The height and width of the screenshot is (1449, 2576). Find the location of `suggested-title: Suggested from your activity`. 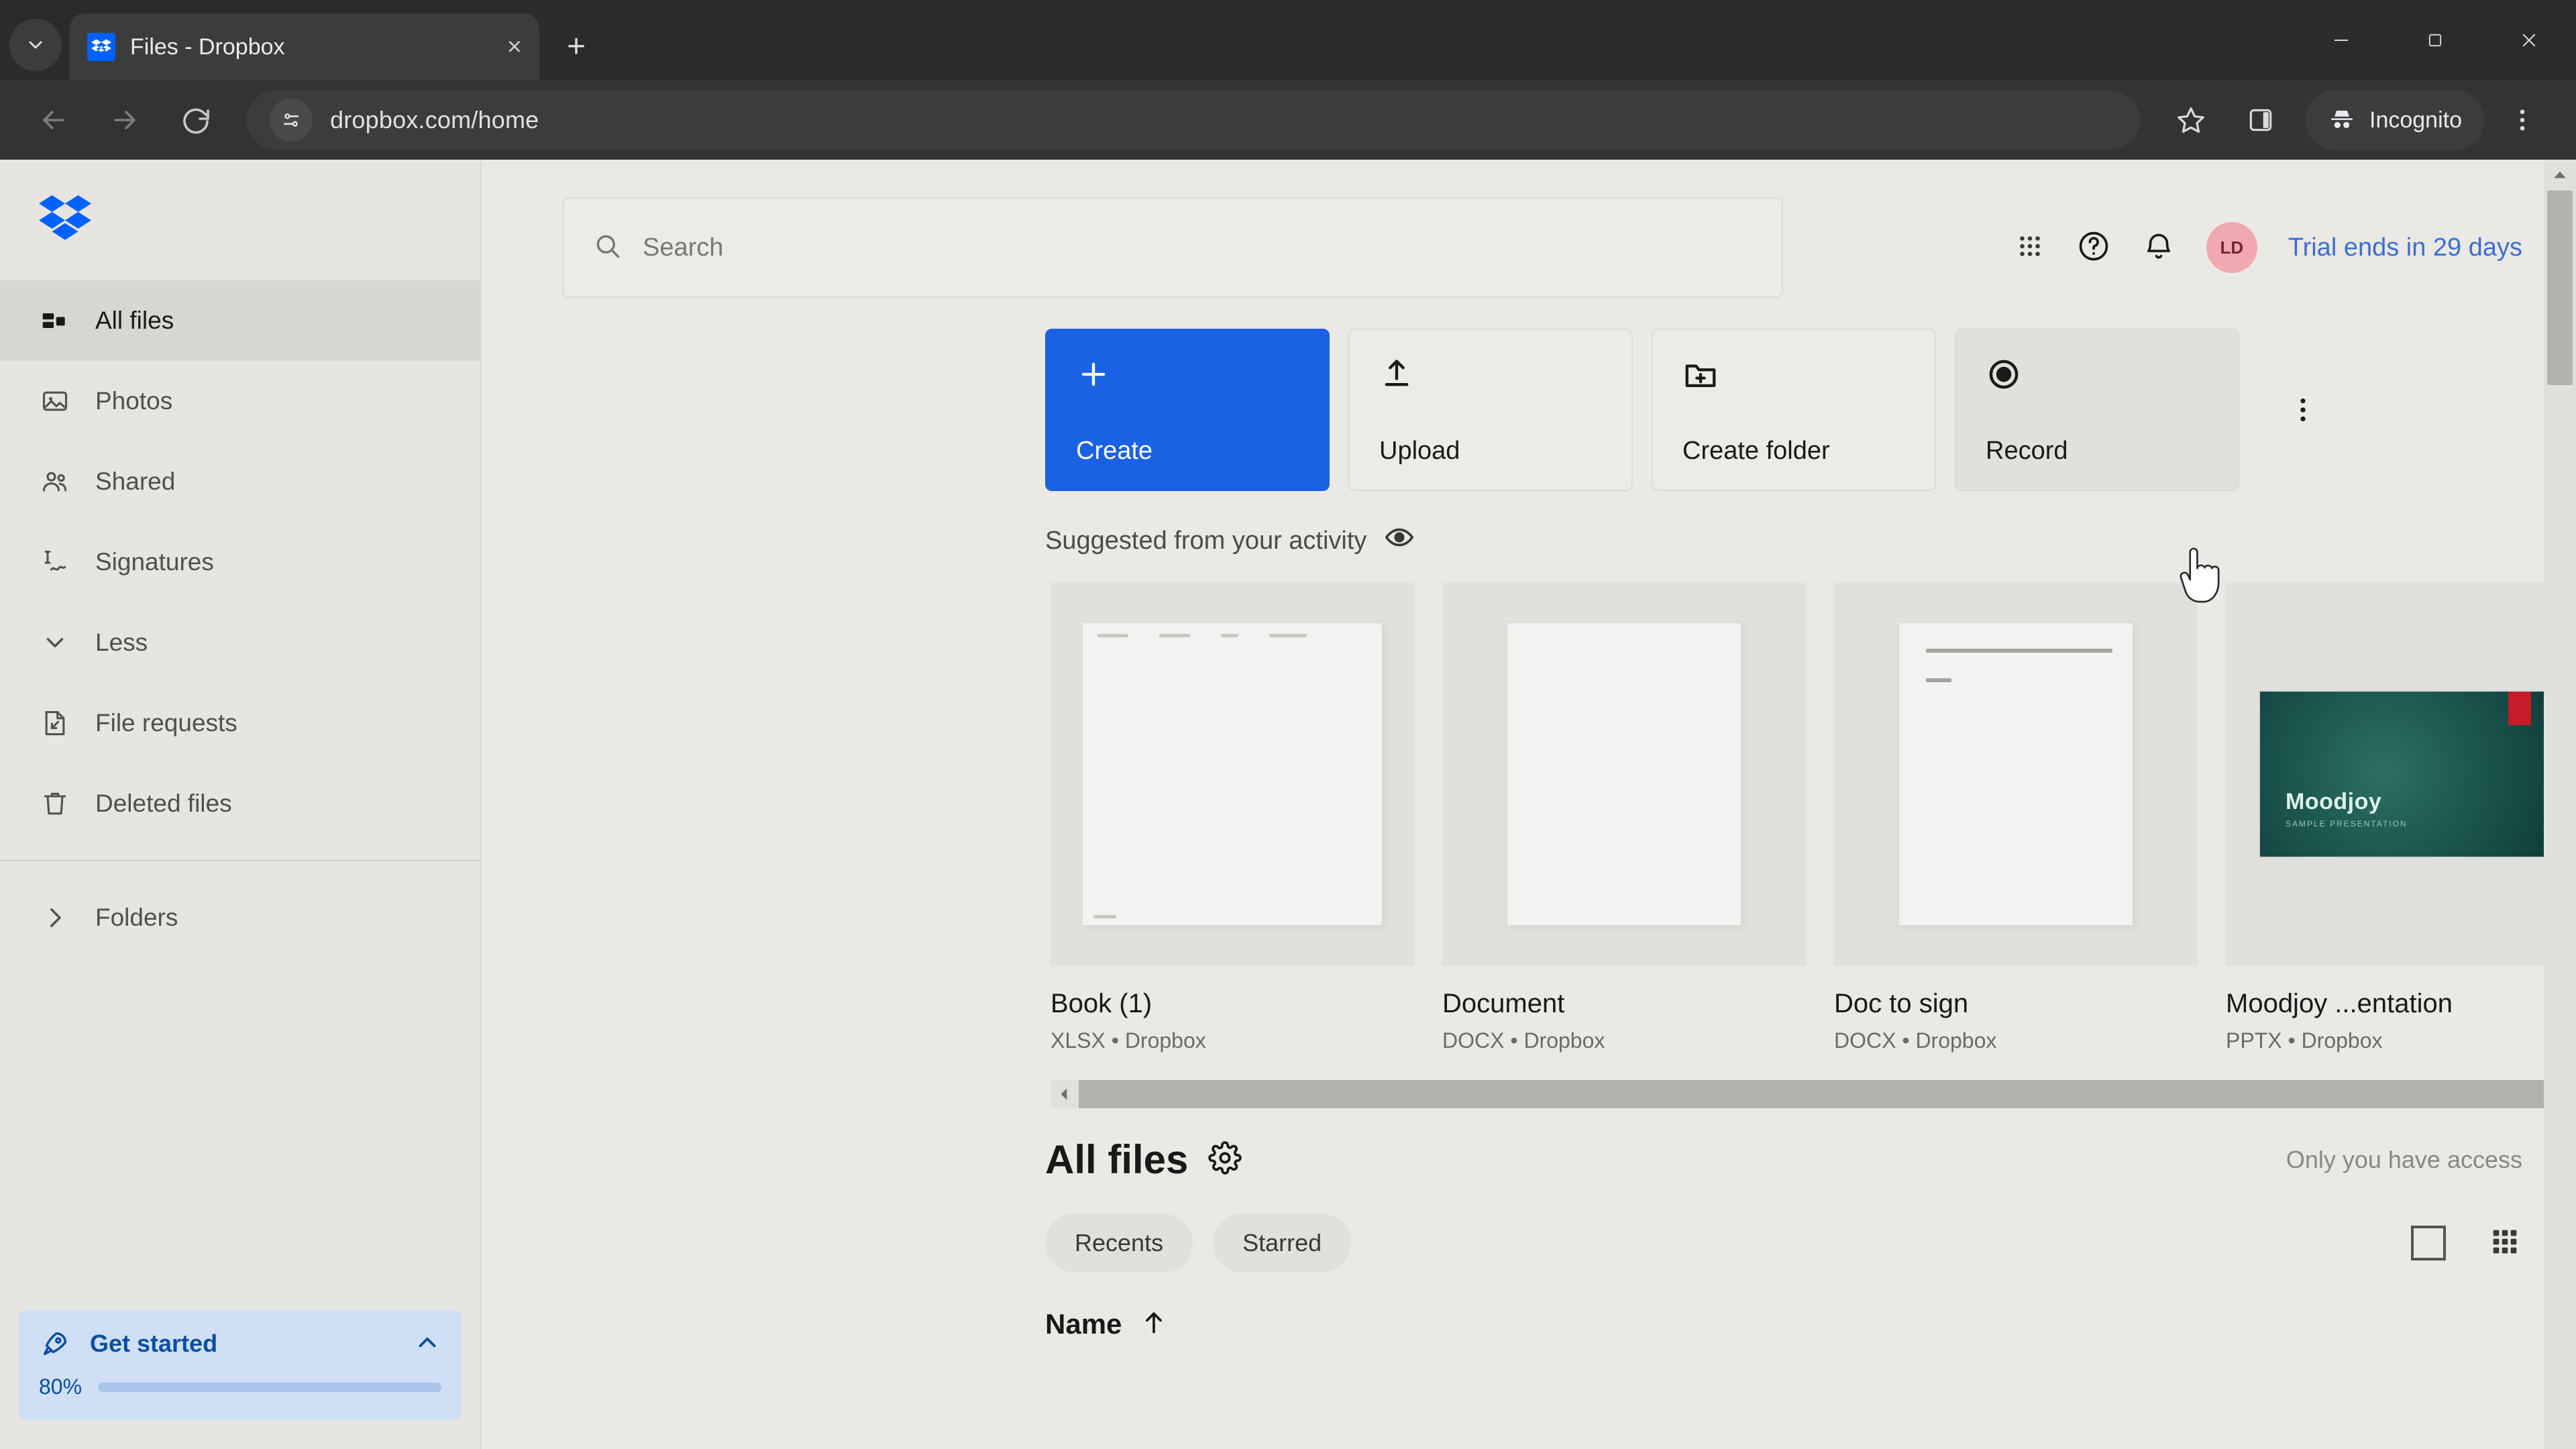

suggested-title: Suggested from your activity is located at coordinates (1206, 540).